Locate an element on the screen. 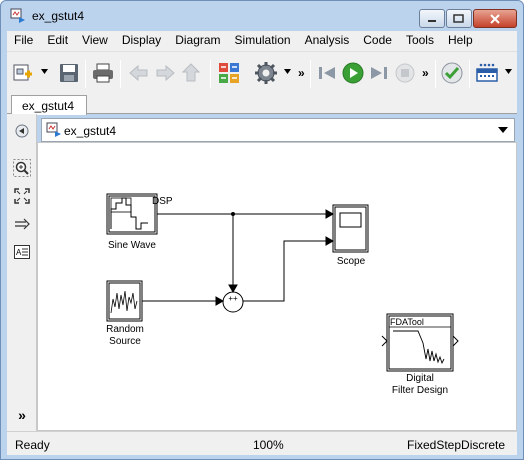  menu-view: View is located at coordinates (95, 41).